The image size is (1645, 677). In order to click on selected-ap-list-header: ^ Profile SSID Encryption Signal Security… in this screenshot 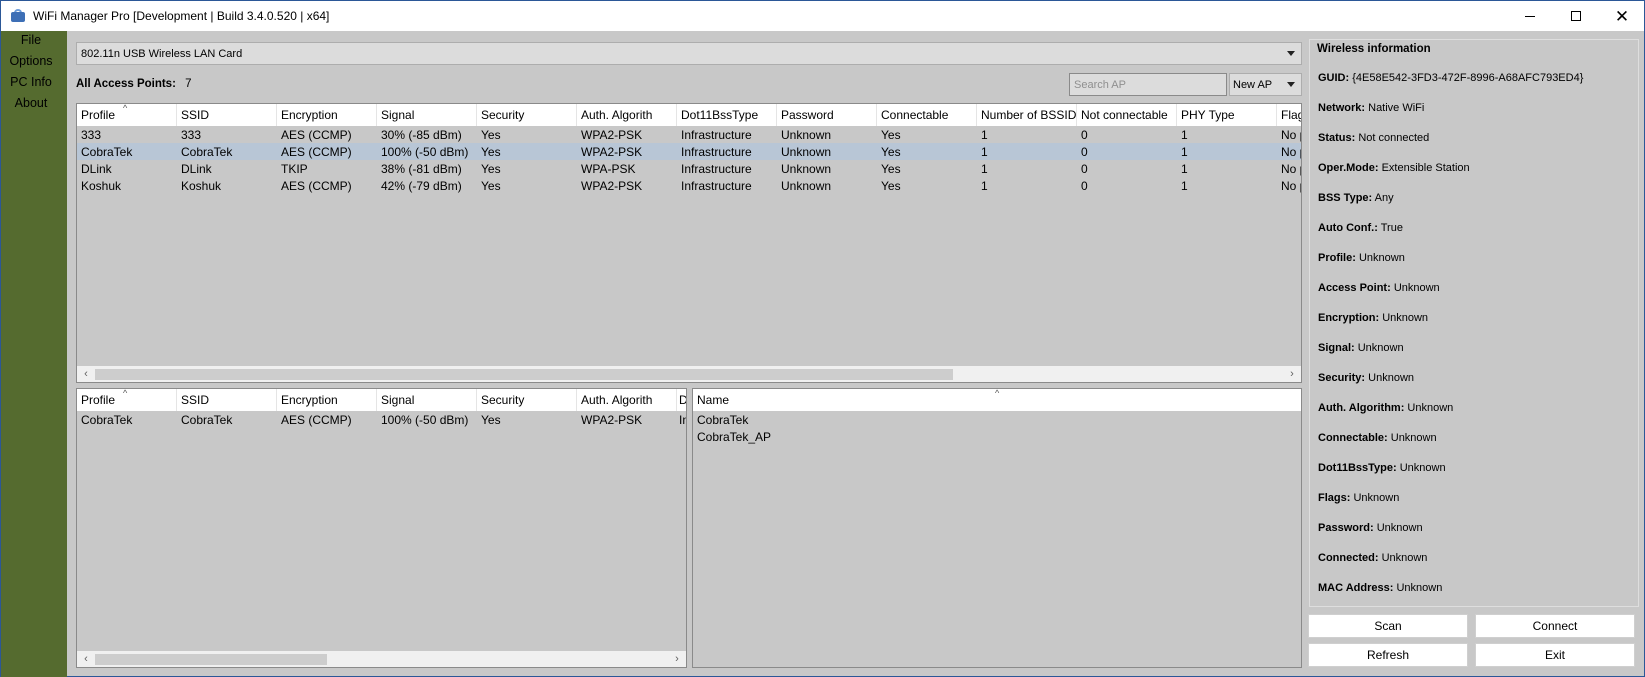, I will do `click(381, 400)`.